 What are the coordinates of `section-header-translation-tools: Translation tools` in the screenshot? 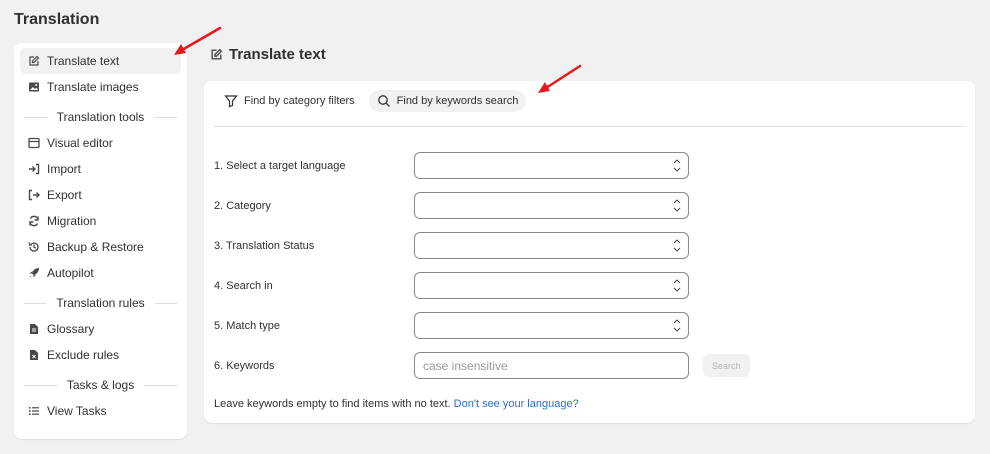 It's located at (100, 117).